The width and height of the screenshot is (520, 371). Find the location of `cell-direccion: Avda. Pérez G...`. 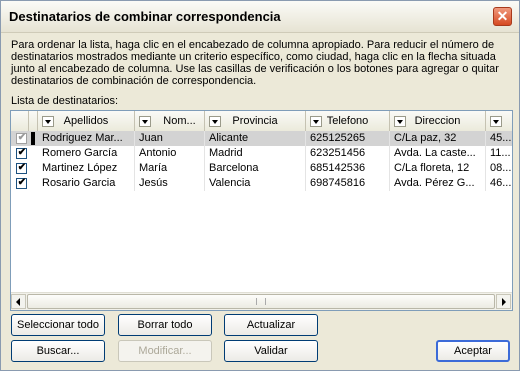

cell-direccion: Avda. Pérez G... is located at coordinates (438, 183).